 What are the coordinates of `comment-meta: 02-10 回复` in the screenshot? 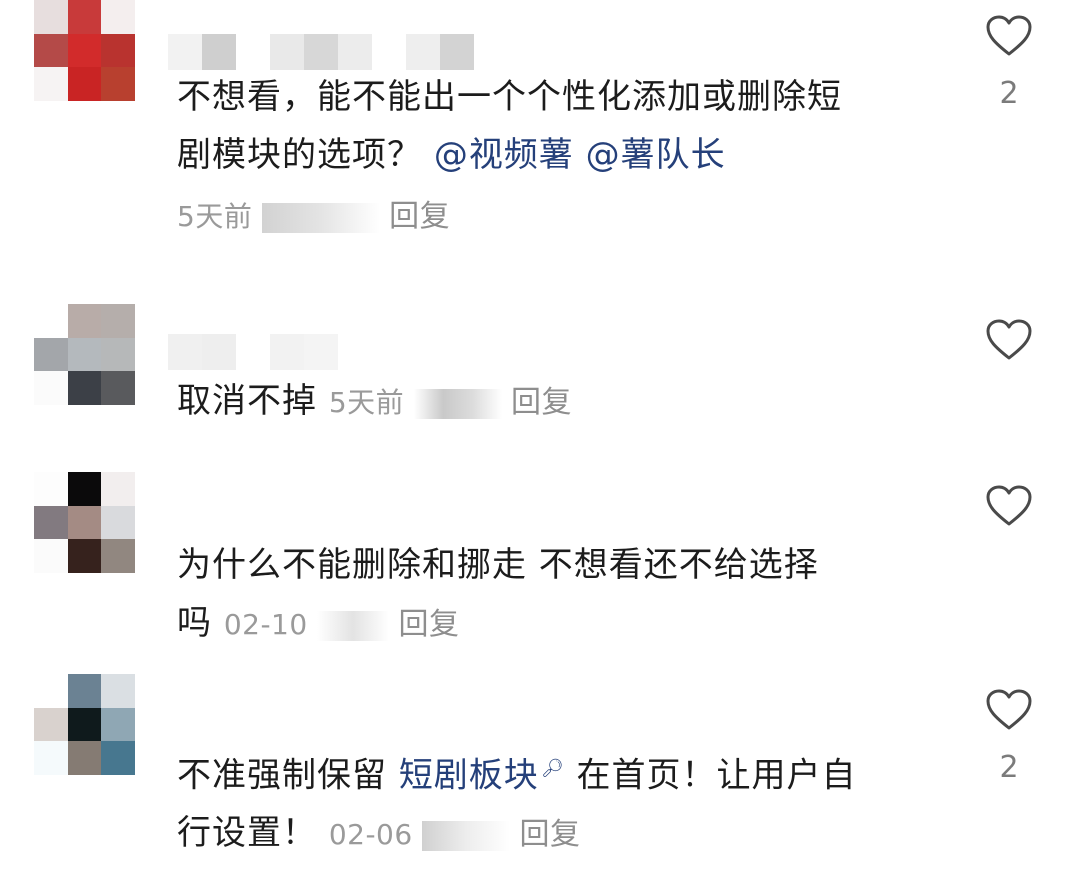 It's located at (341, 624).